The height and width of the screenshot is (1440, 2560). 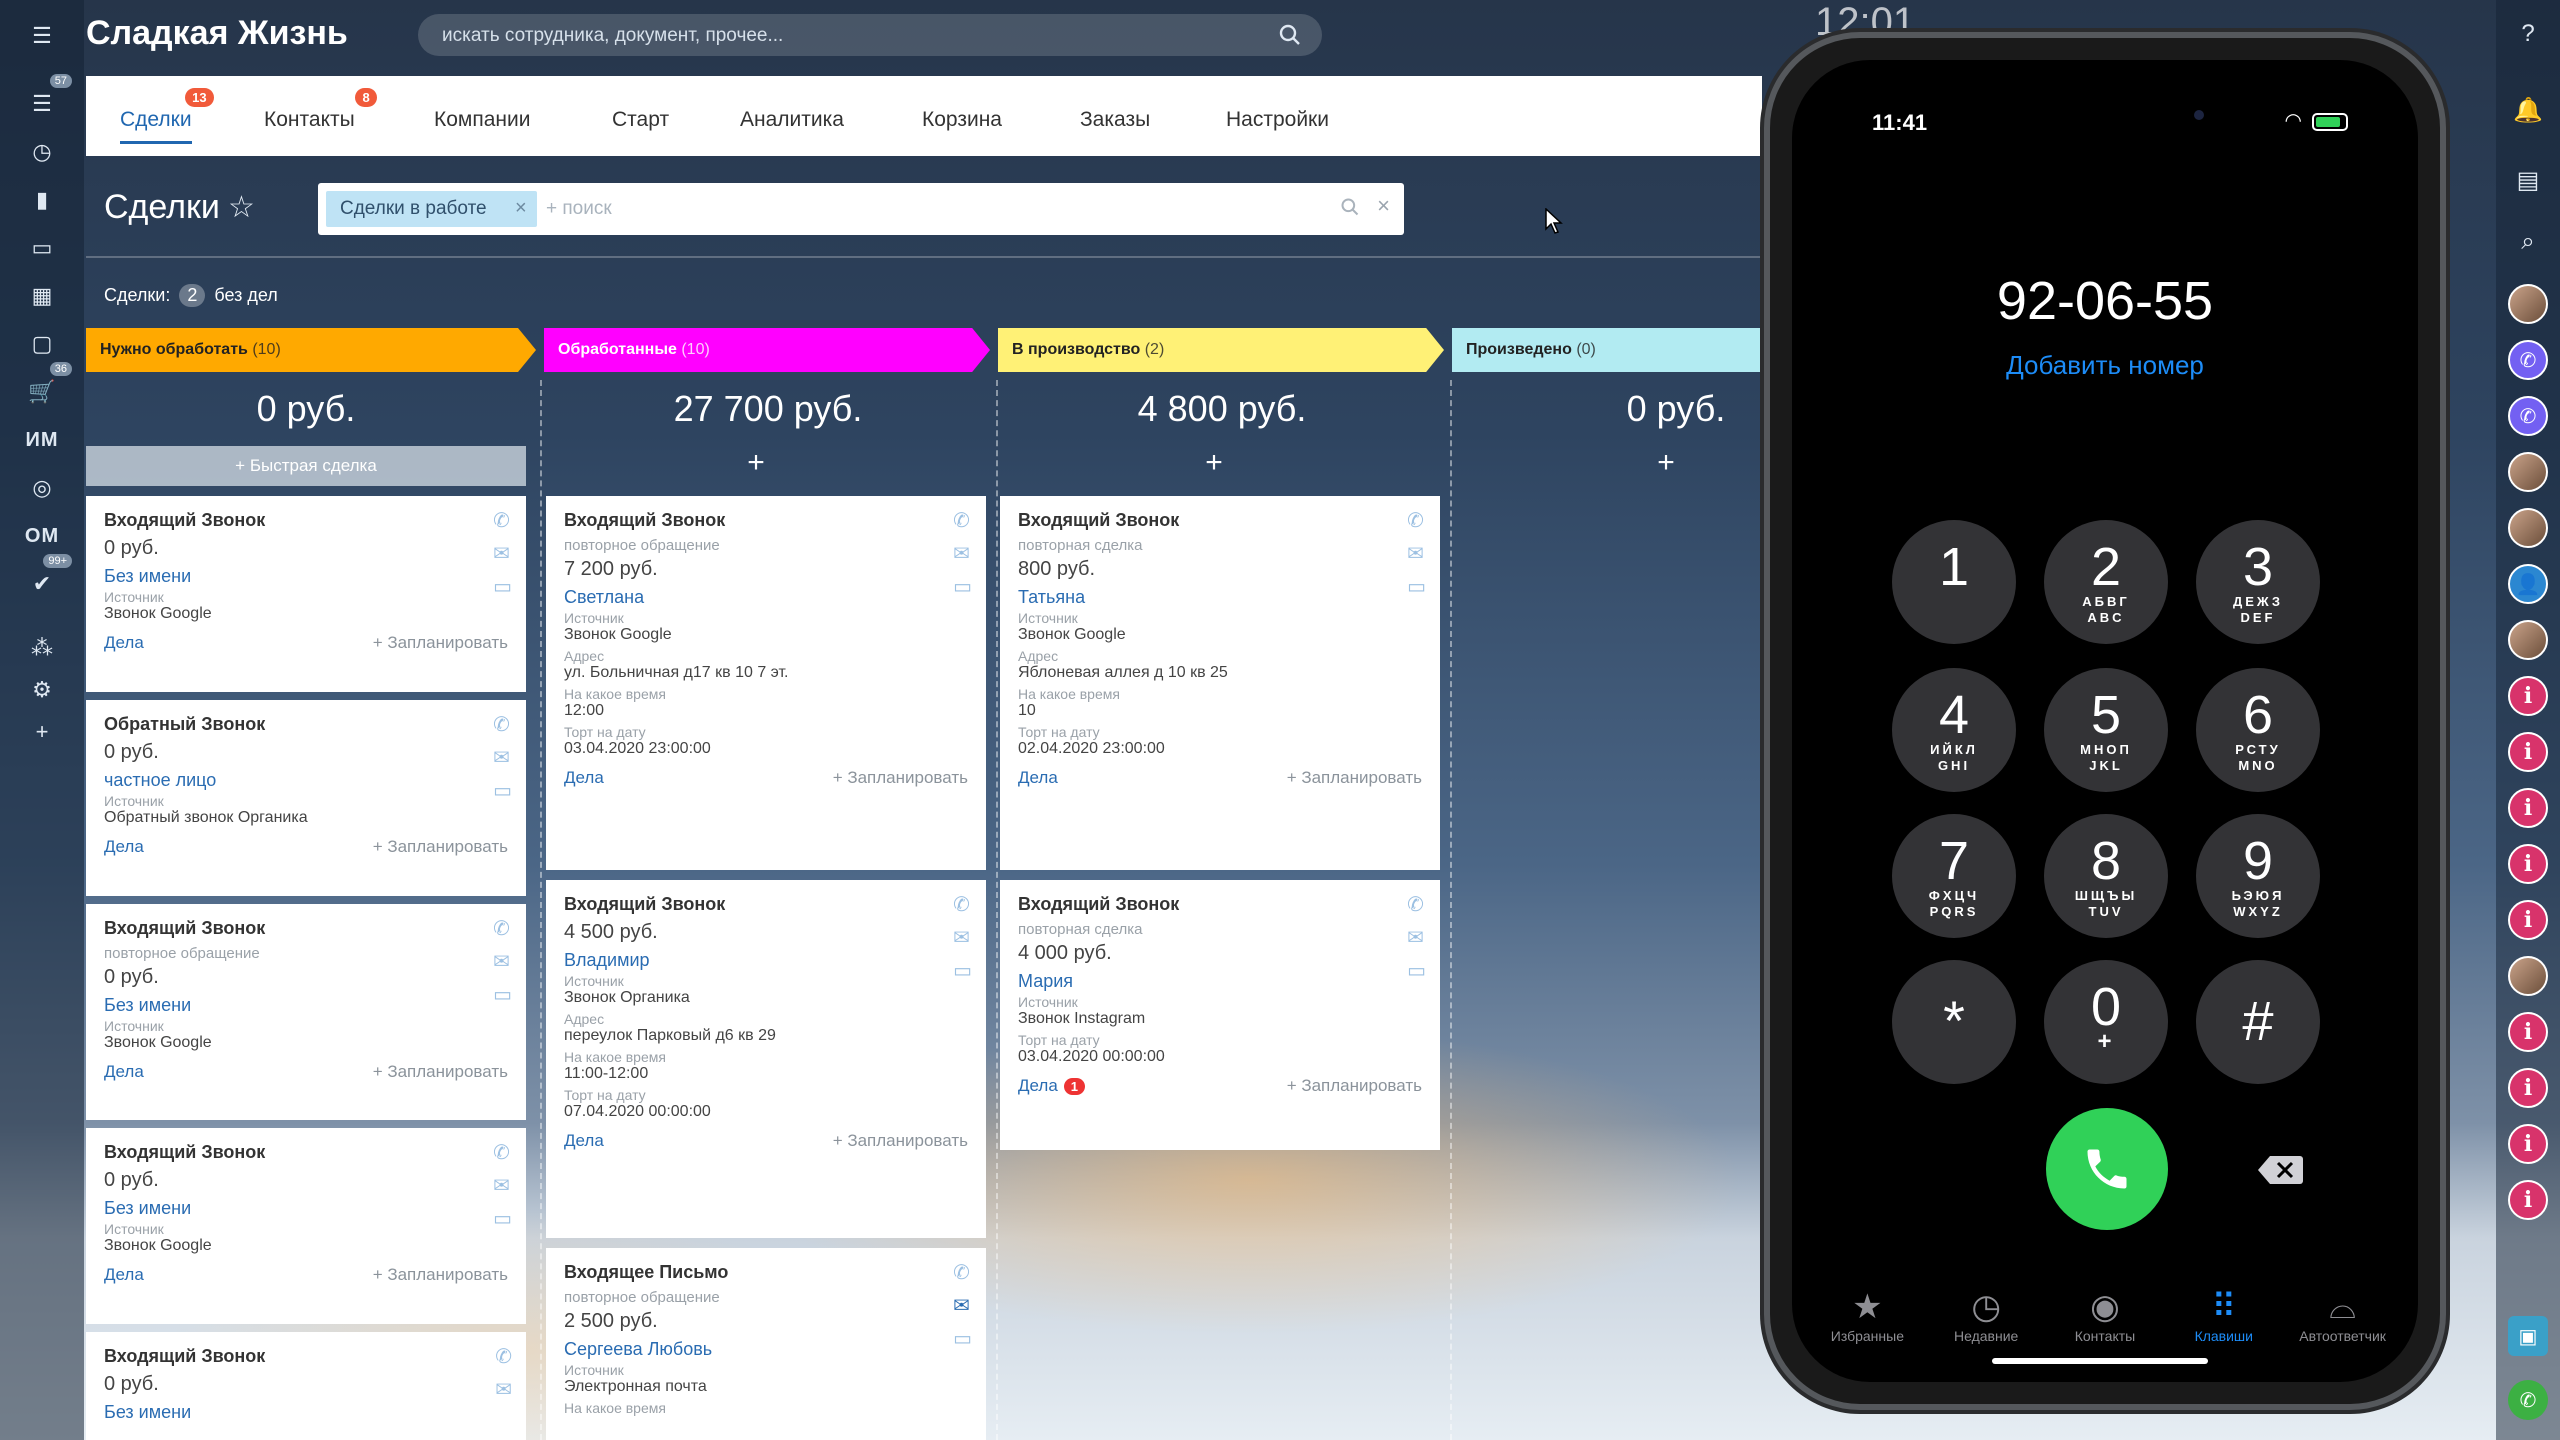 I want to click on key-star: *, so click(x=1954, y=1022).